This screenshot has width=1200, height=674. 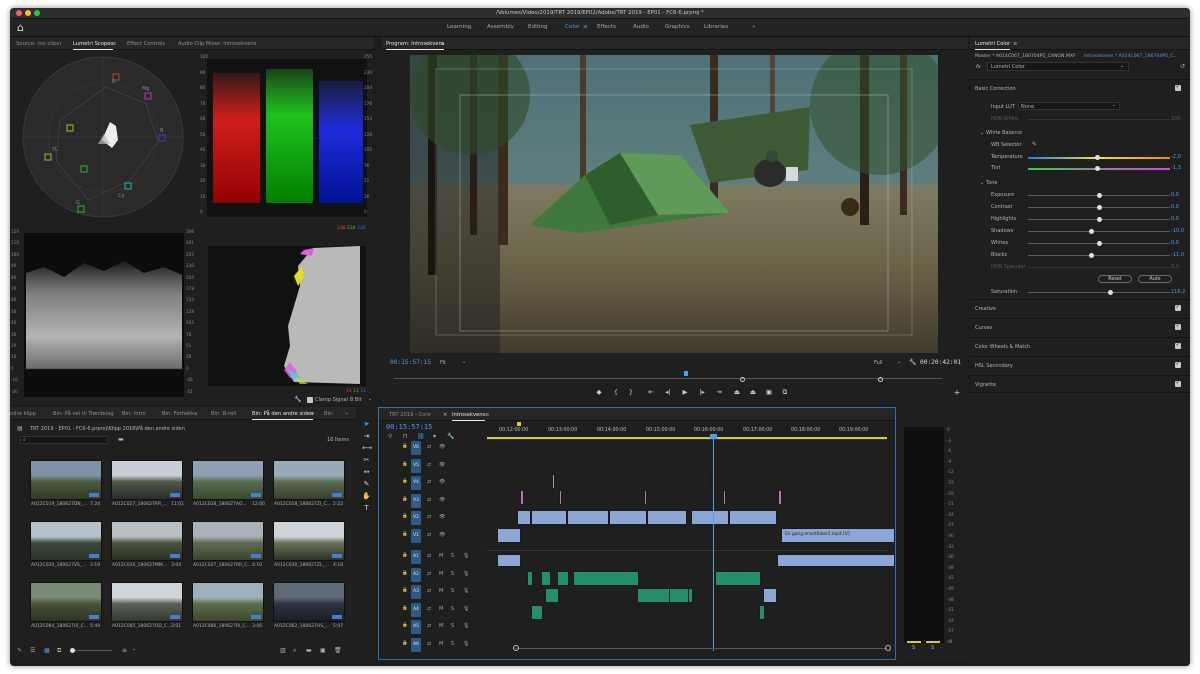 I want to click on reset-effect-icon: ↺, so click(x=1182, y=66).